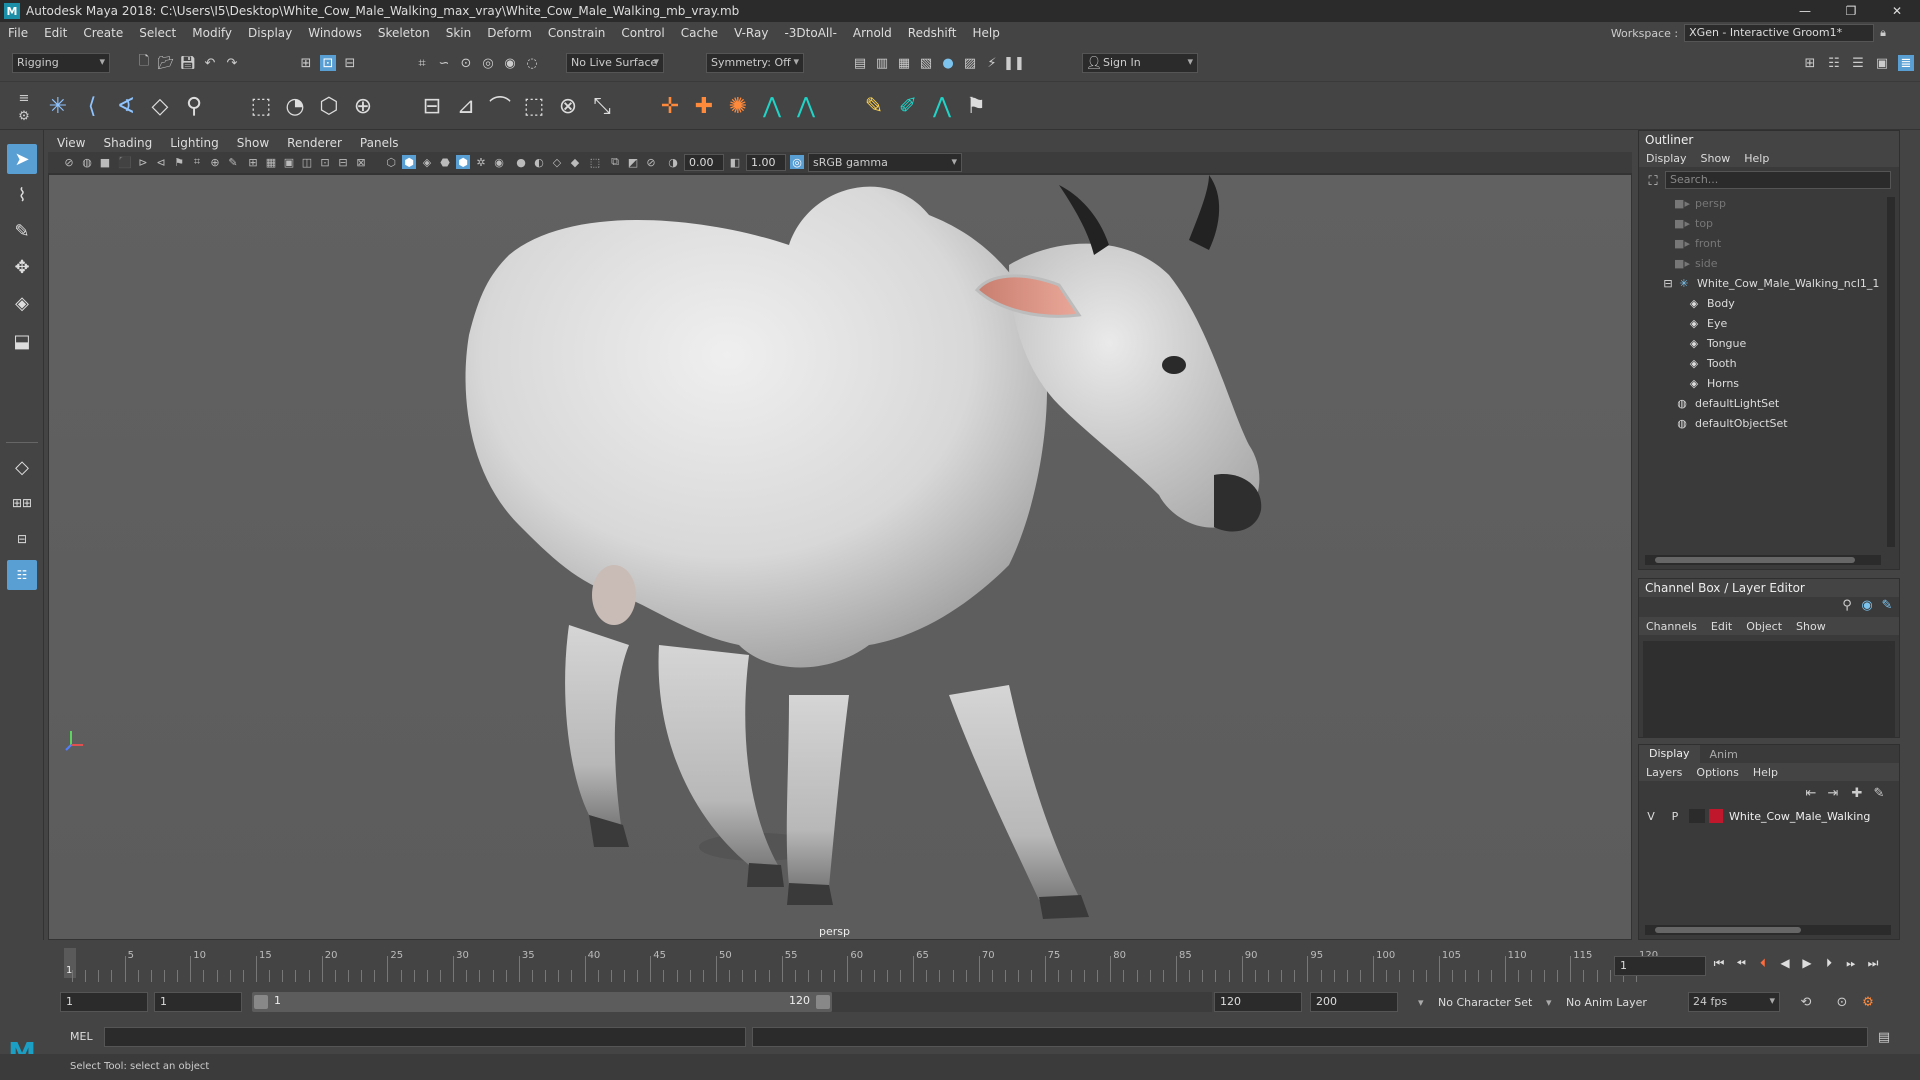 This screenshot has height=1080, width=1920. I want to click on tool-settings-icon: ☰, so click(1858, 63).